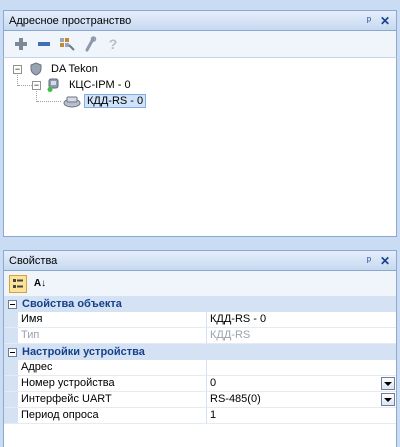 The image size is (400, 447). What do you see at coordinates (200, 244) in the screenshot?
I see `panel-splitter` at bounding box center [200, 244].